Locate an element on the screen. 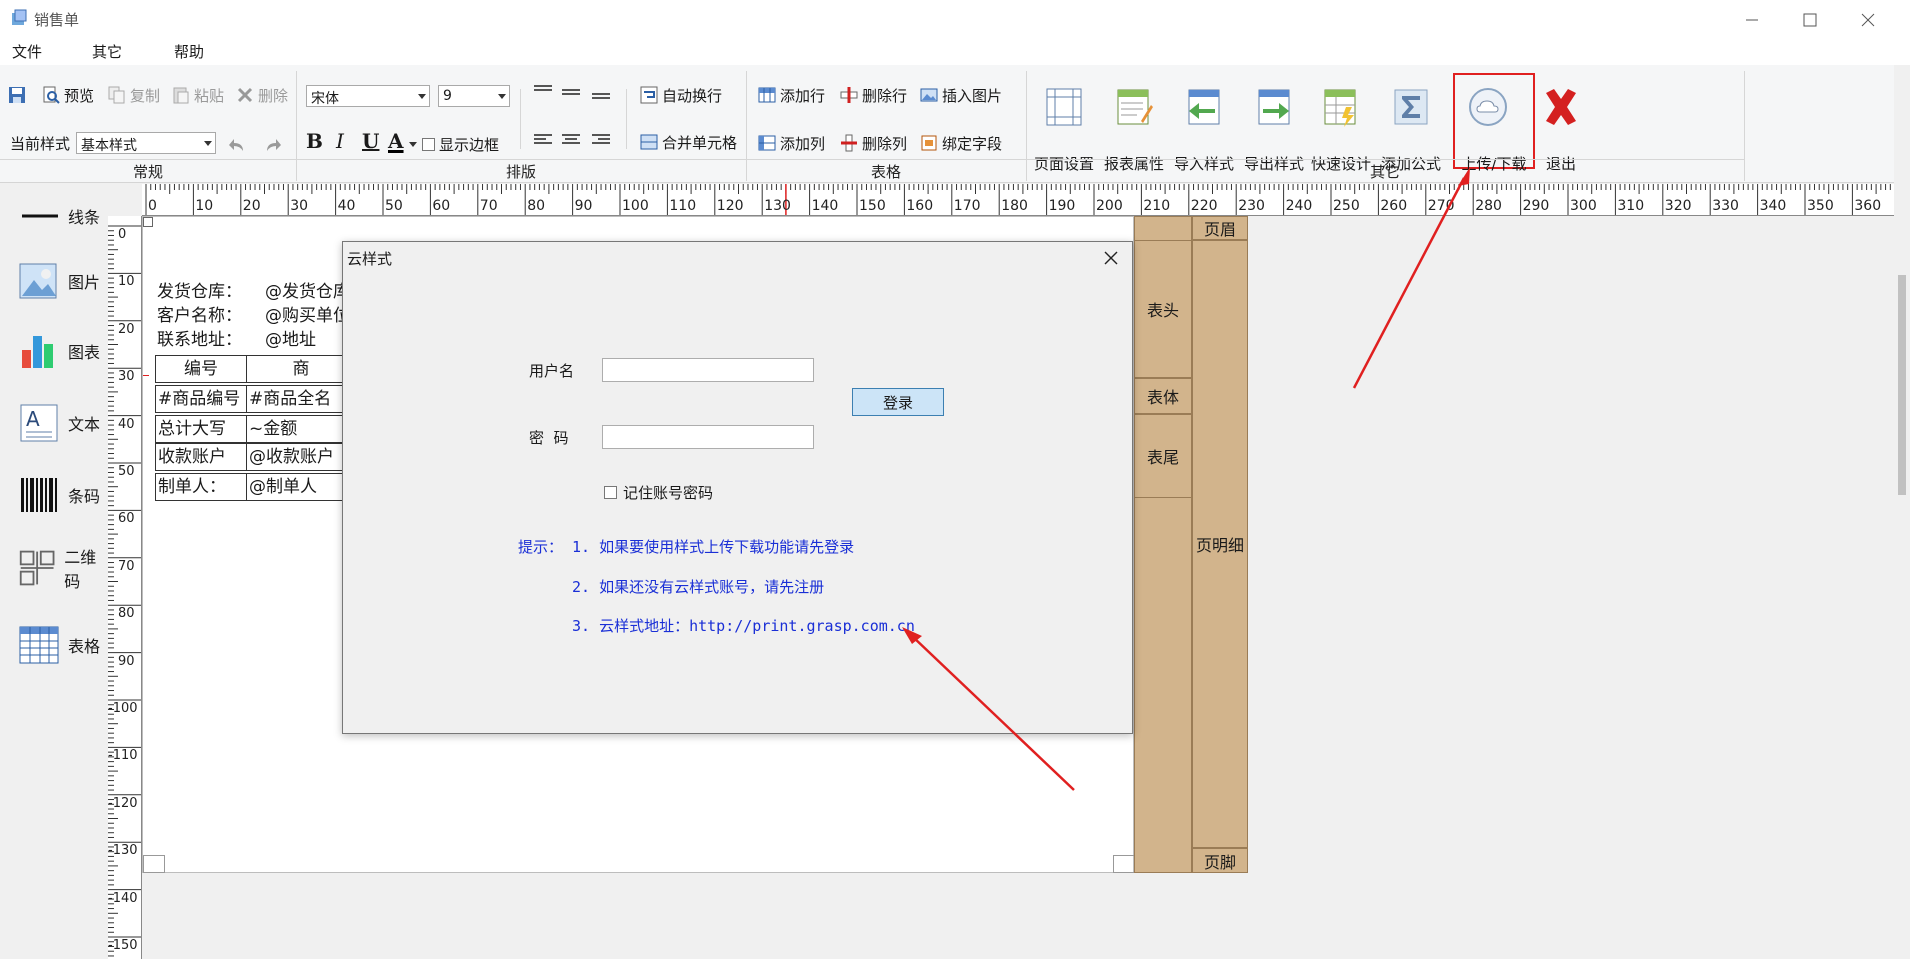 The width and height of the screenshot is (1910, 959). arrowhead-icon is located at coordinates (1464, 176).